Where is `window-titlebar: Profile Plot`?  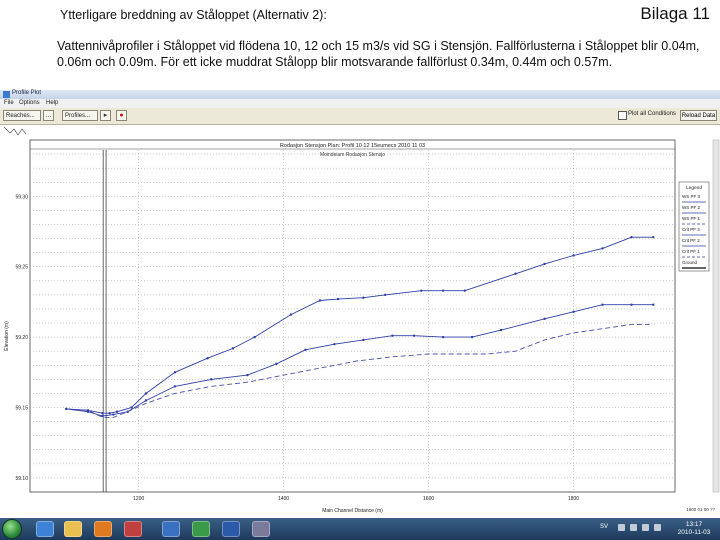 window-titlebar: Profile Plot is located at coordinates (360, 94).